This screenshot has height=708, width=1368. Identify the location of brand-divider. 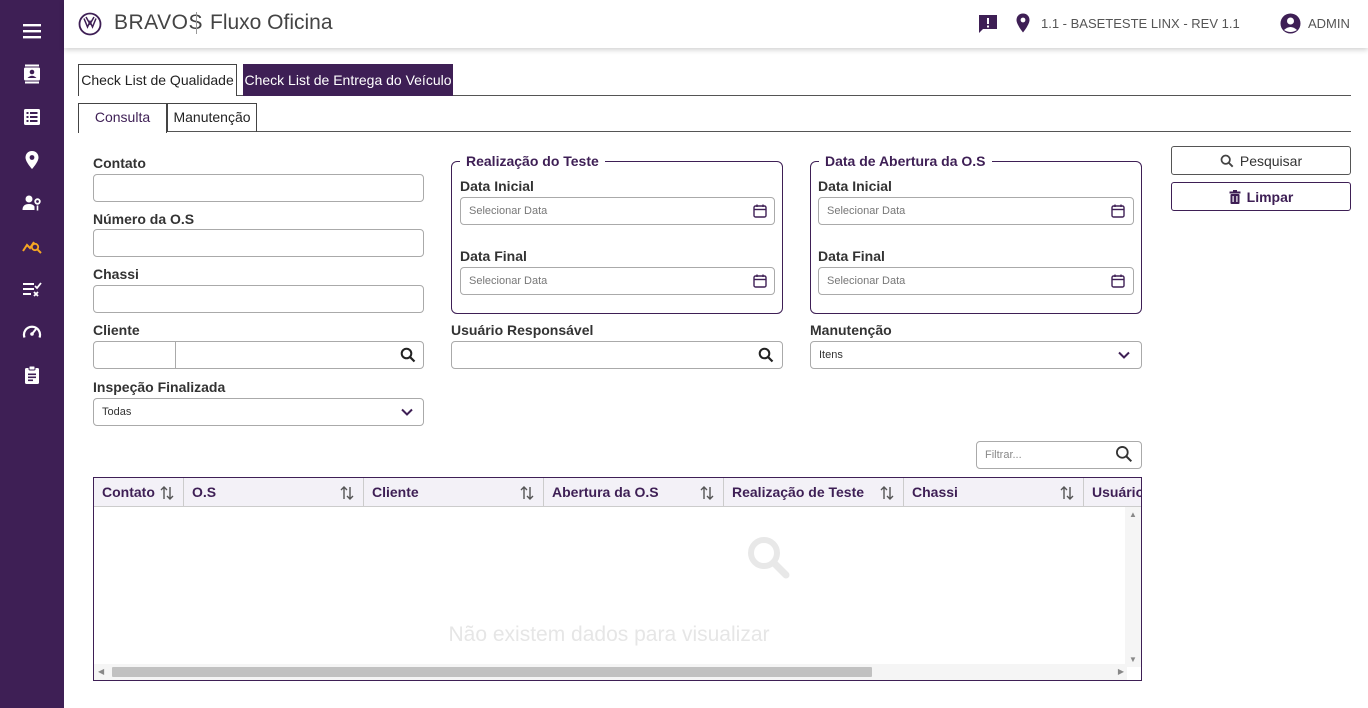
(196, 23).